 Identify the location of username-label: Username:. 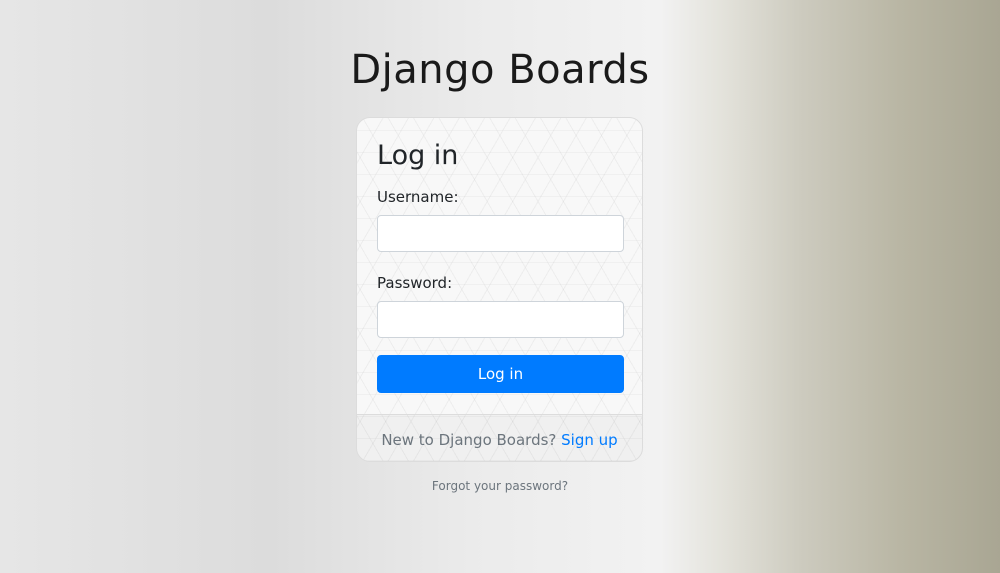
(418, 197).